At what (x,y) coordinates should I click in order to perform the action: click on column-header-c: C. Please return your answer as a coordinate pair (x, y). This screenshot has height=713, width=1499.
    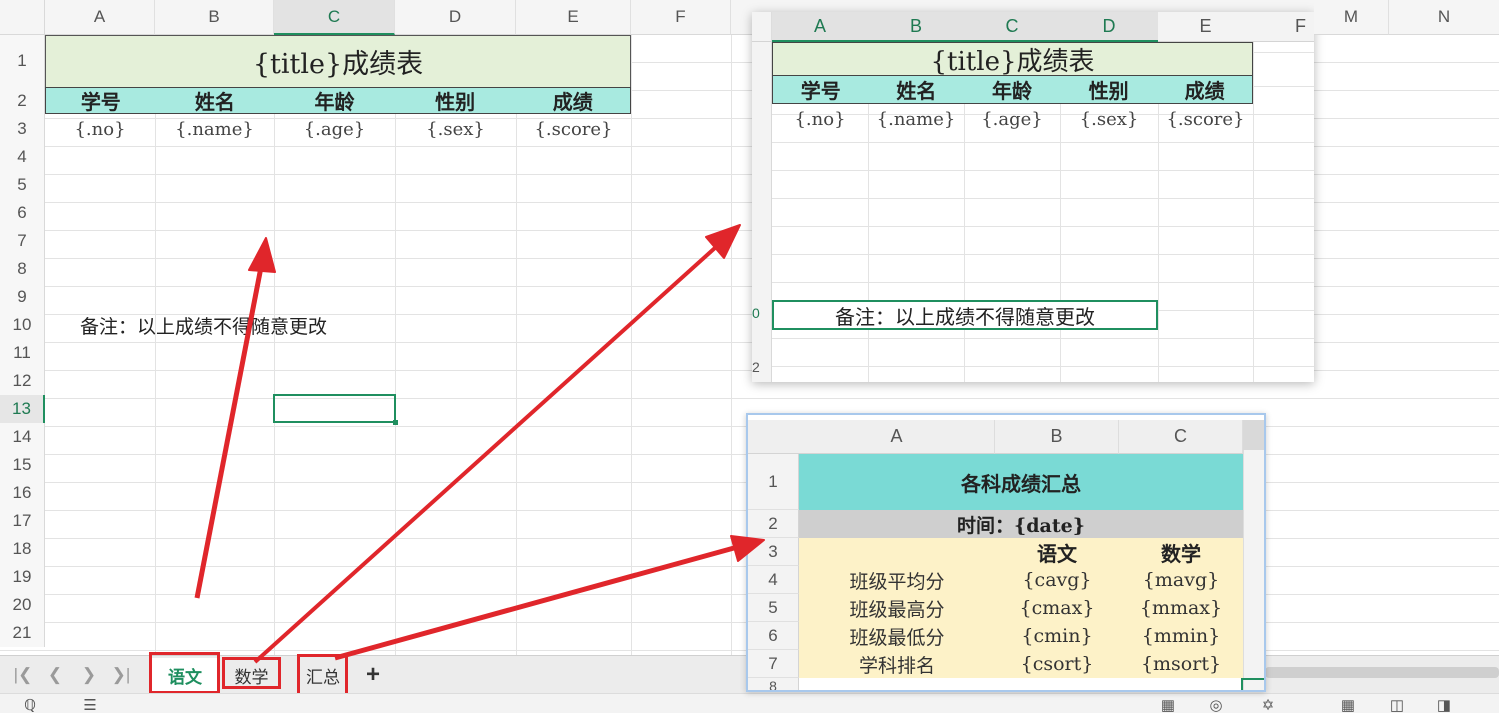
    Looking at the image, I should click on (334, 17).